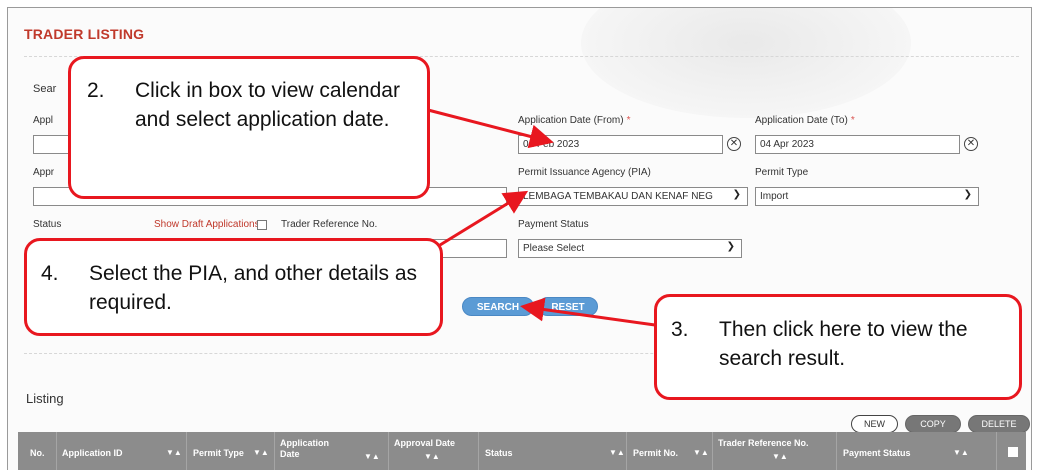 The height and width of the screenshot is (470, 1039). What do you see at coordinates (335, 451) in the screenshot?
I see `column-header-application-date: Application Date ▼▲` at bounding box center [335, 451].